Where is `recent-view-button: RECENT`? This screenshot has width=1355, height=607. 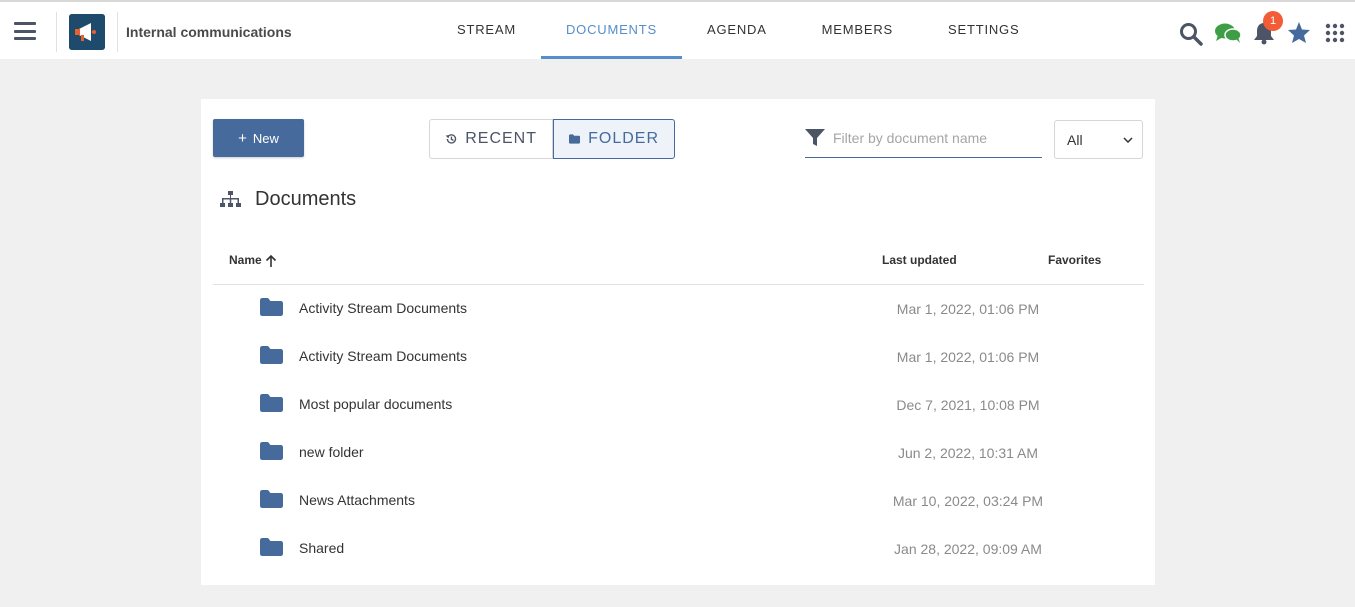 recent-view-button: RECENT is located at coordinates (491, 139).